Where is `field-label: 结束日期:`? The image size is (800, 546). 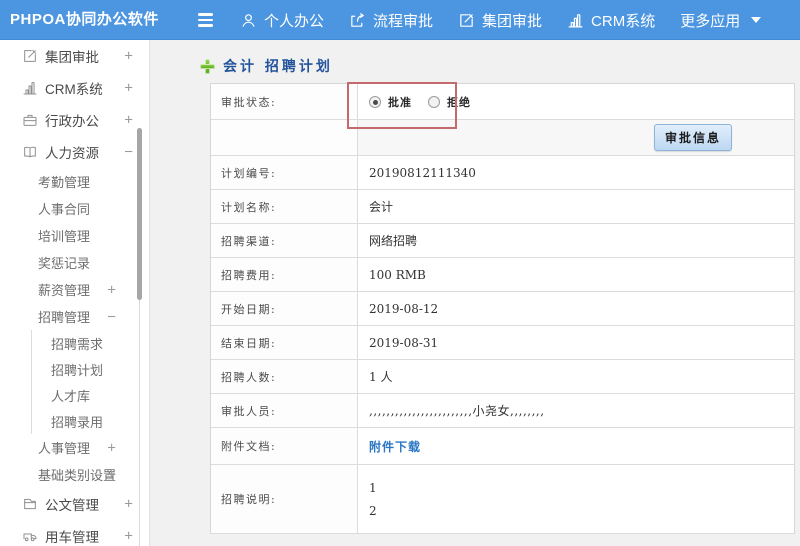
field-label: 结束日期: is located at coordinates (284, 342).